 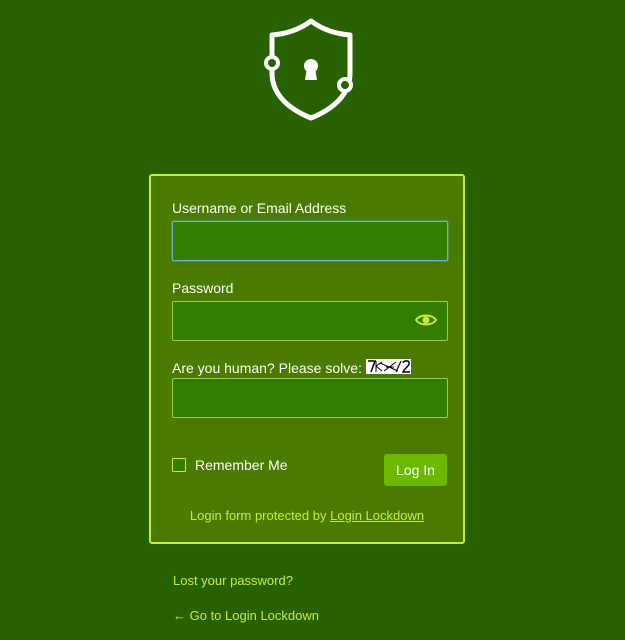 I want to click on remember-me-row: Remember Me, so click(x=230, y=465).